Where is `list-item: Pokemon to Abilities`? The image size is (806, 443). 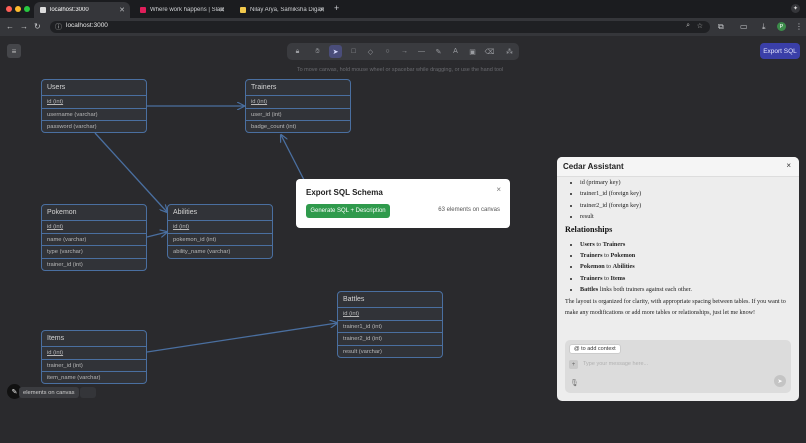 list-item: Pokemon to Abilities is located at coordinates (636, 266).